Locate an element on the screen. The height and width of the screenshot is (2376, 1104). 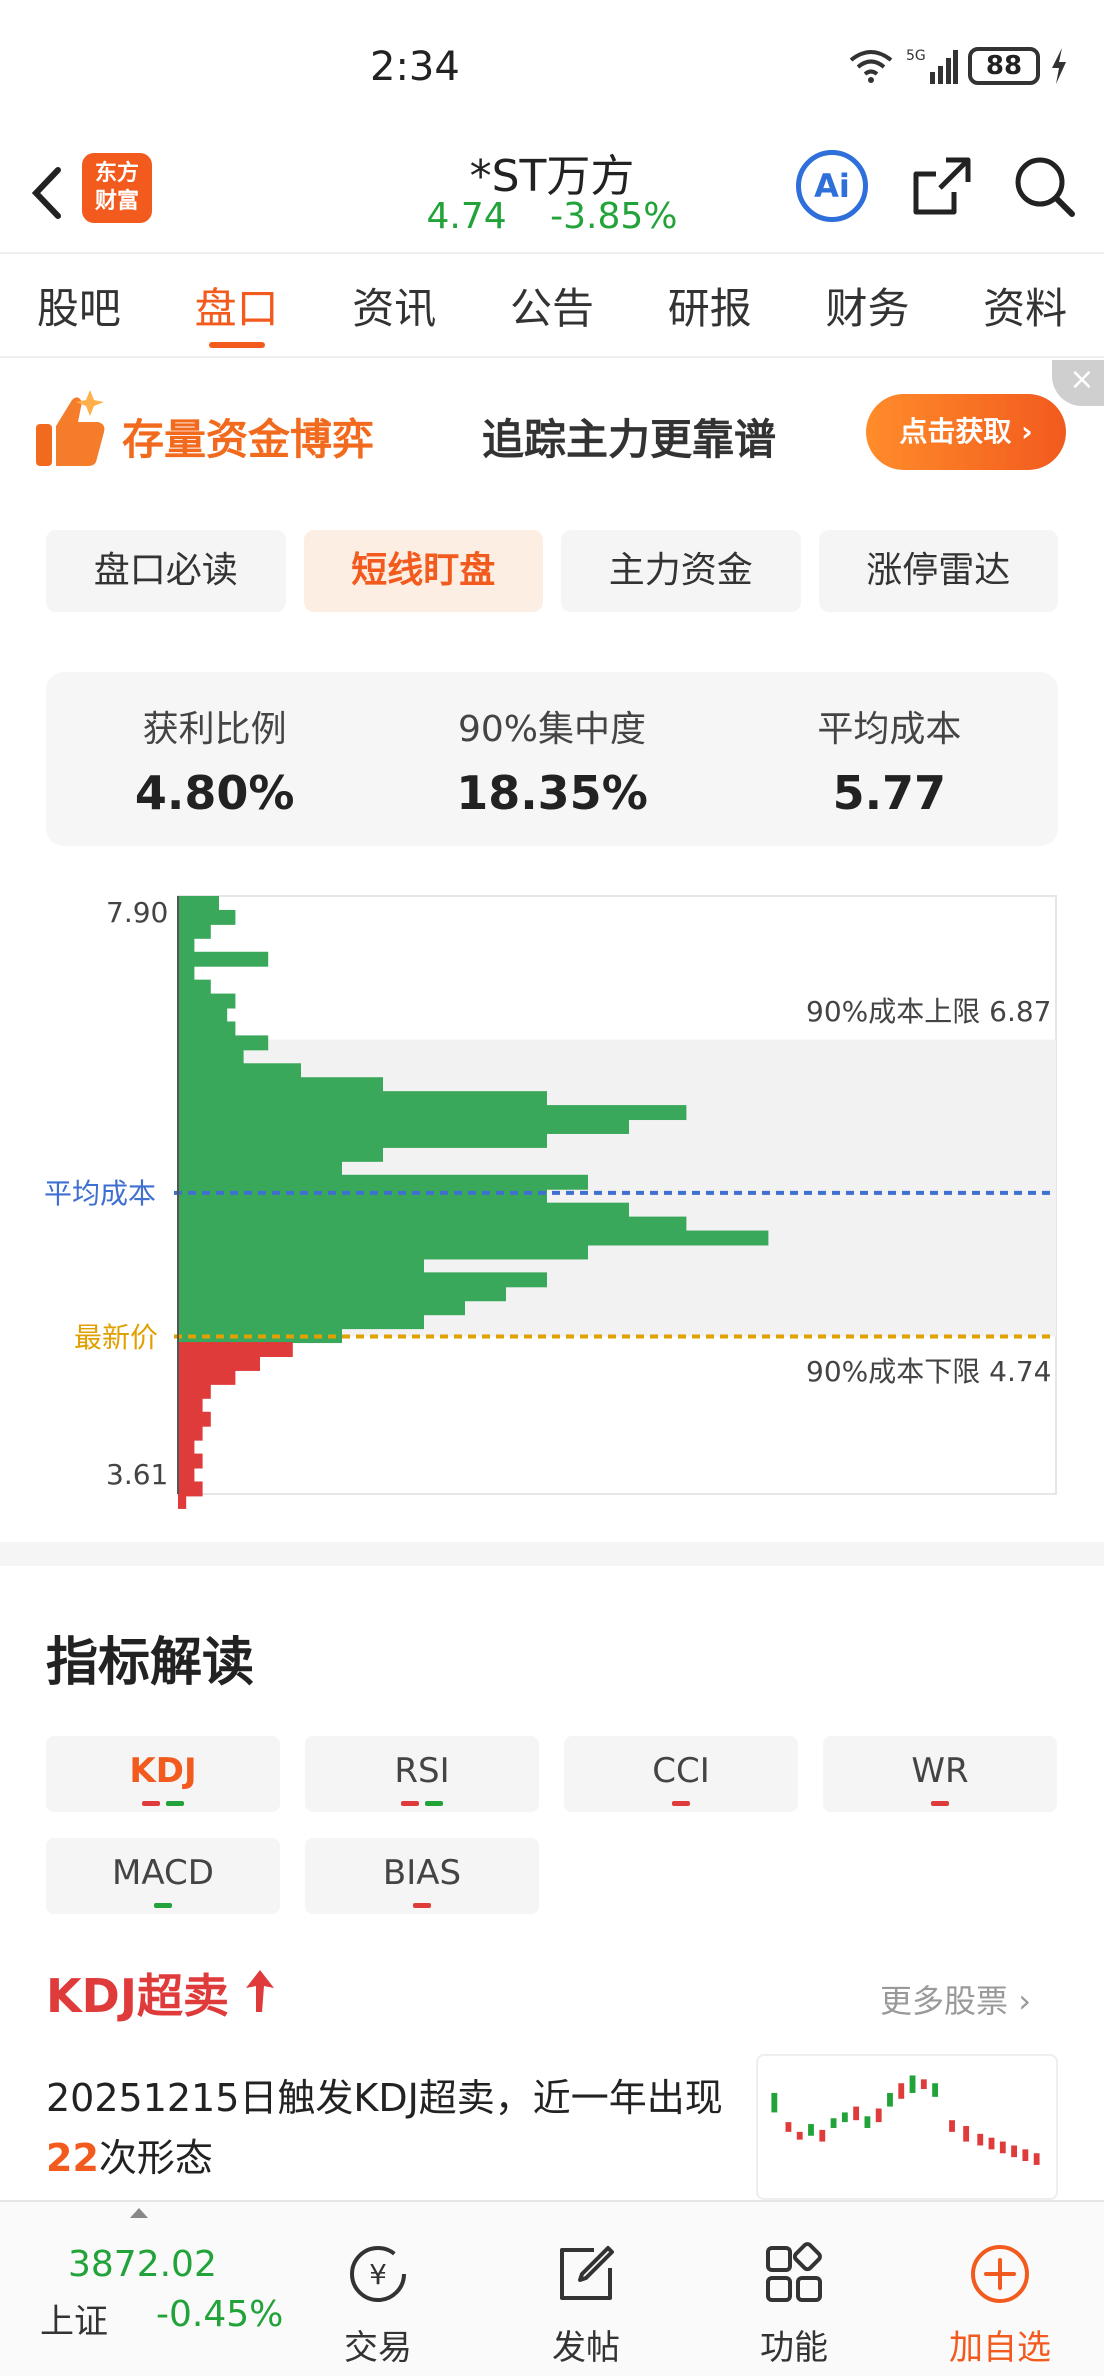
arrow-up-icon is located at coordinates (260, 1991).